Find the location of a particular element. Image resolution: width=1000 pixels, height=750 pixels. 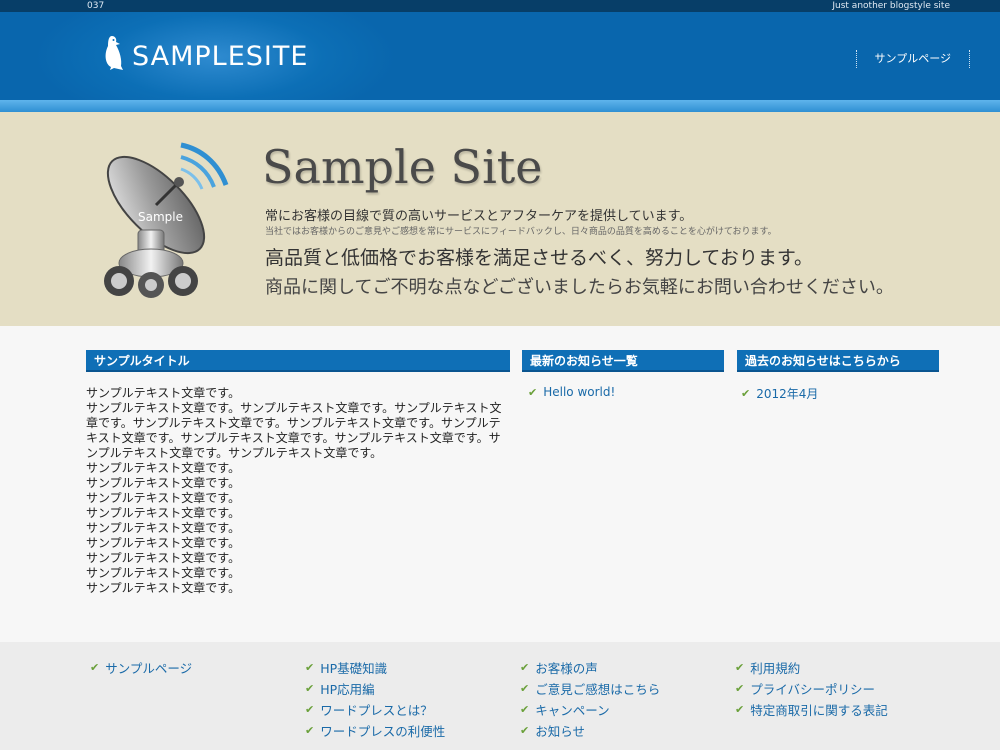

list-item: ✔ Hello world! is located at coordinates (571, 392).